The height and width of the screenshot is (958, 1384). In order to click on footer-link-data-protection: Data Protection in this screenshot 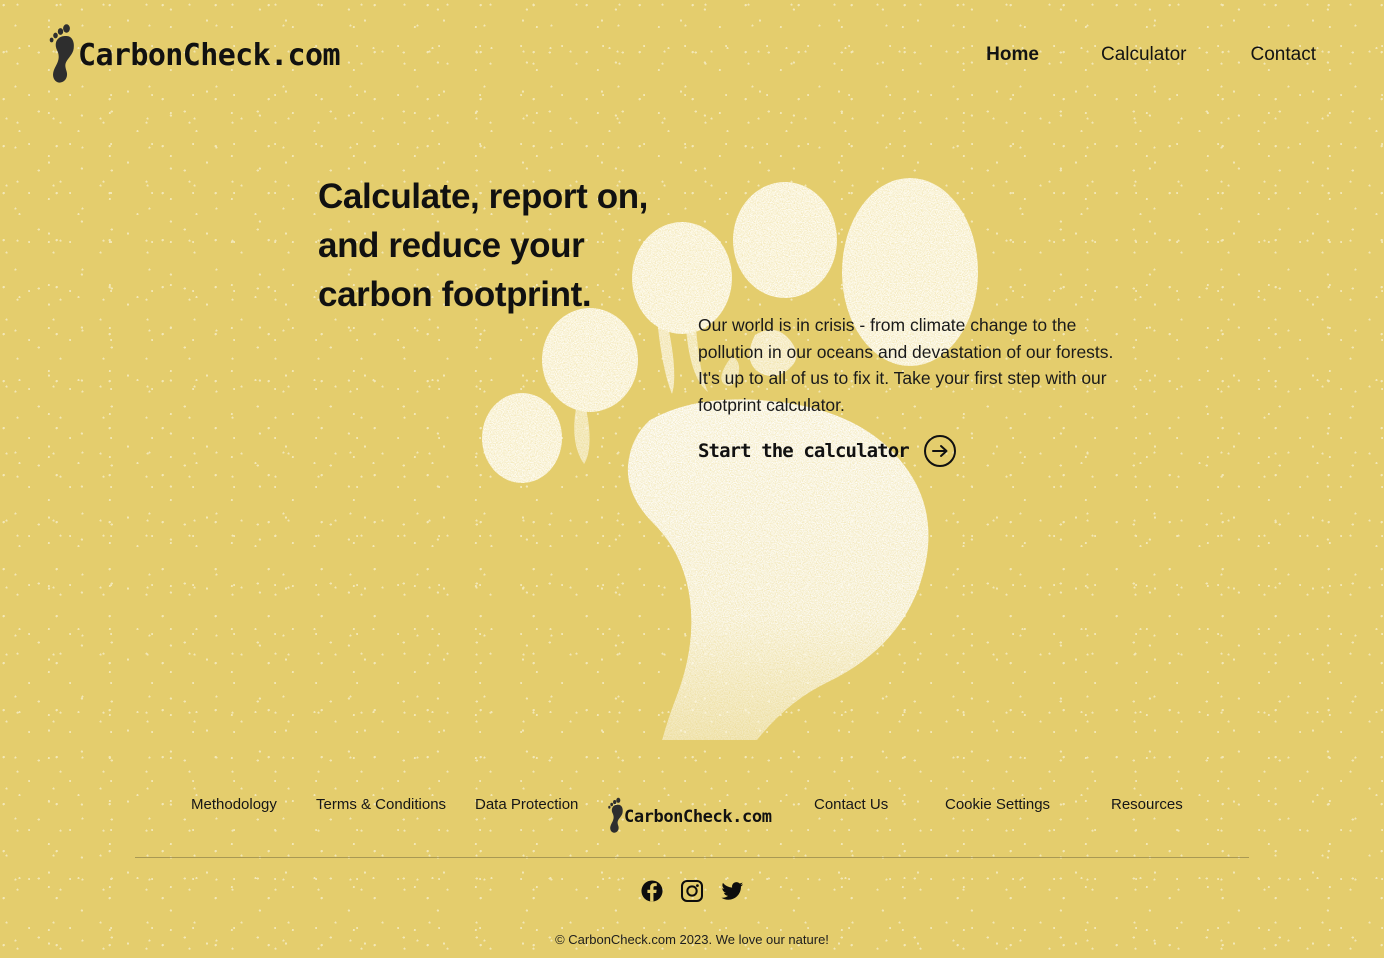, I will do `click(526, 804)`.